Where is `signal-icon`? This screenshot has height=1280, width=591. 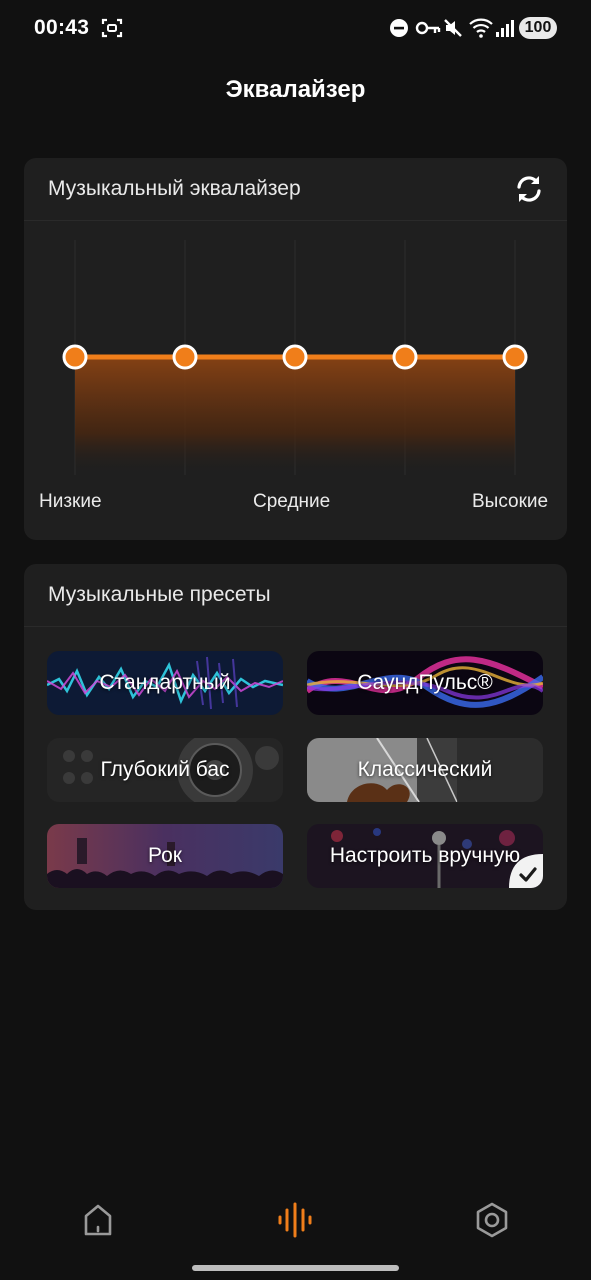 signal-icon is located at coordinates (505, 28).